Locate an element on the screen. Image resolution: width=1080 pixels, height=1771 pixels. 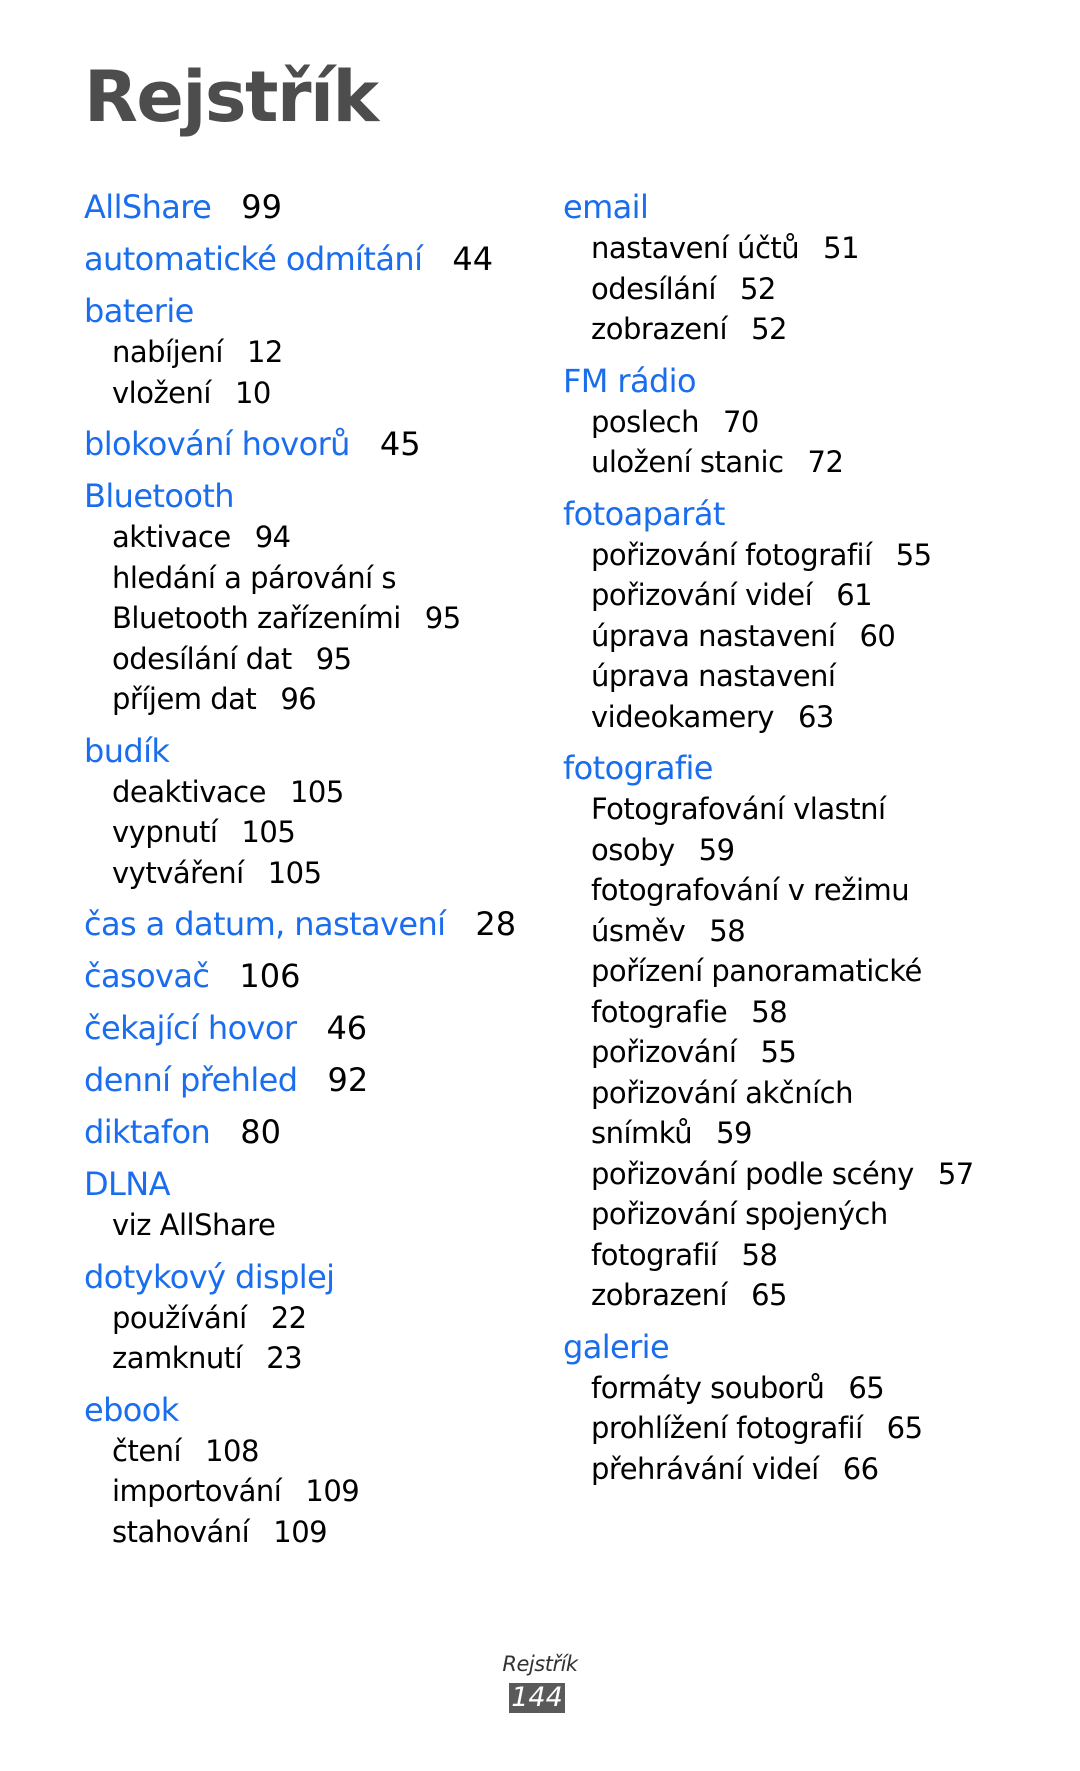
index-term: ebook is located at coordinates (131, 1410).